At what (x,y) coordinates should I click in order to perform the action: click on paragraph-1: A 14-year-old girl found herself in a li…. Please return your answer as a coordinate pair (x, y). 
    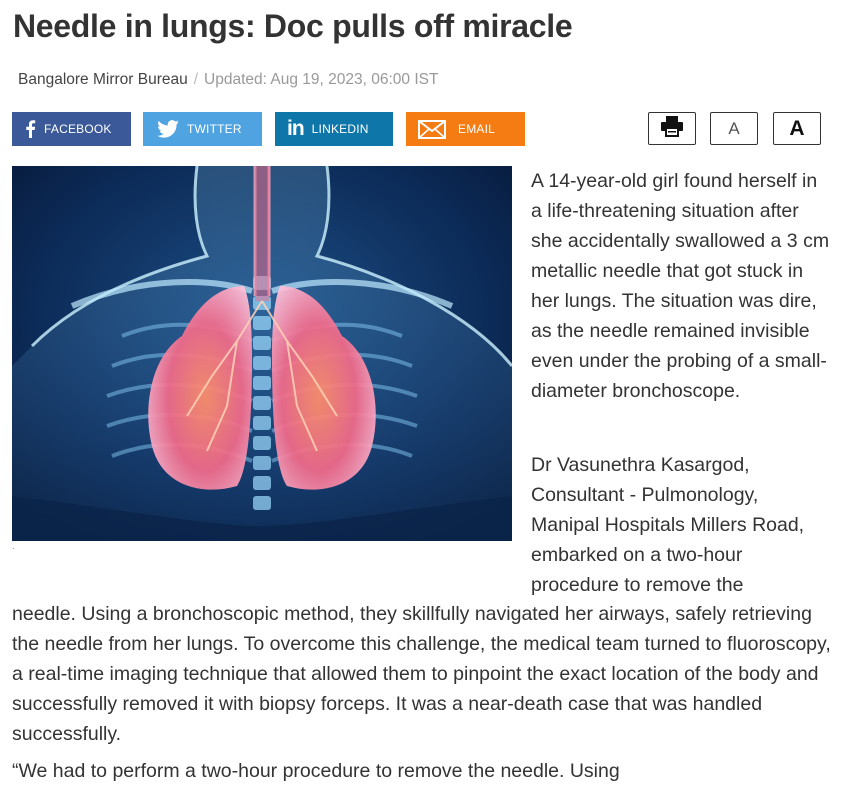
    Looking at the image, I should click on (680, 286).